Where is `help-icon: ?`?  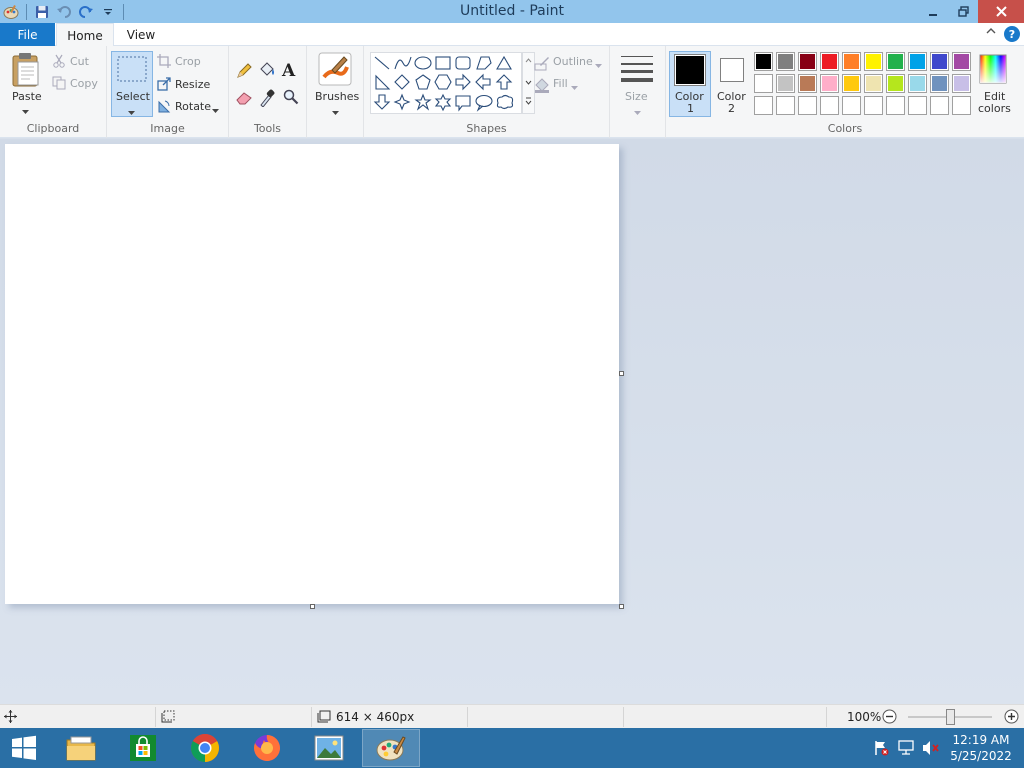
help-icon: ? is located at coordinates (1012, 34).